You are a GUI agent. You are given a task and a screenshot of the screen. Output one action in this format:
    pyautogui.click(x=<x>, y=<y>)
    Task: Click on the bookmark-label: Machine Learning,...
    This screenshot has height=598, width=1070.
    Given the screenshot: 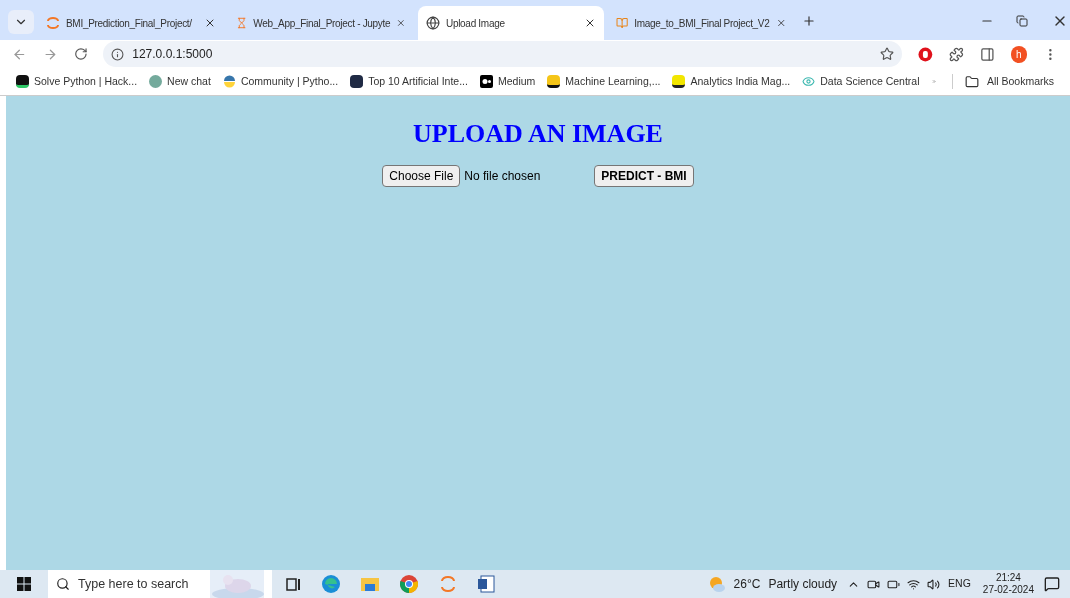 What is the action you would take?
    pyautogui.click(x=613, y=81)
    